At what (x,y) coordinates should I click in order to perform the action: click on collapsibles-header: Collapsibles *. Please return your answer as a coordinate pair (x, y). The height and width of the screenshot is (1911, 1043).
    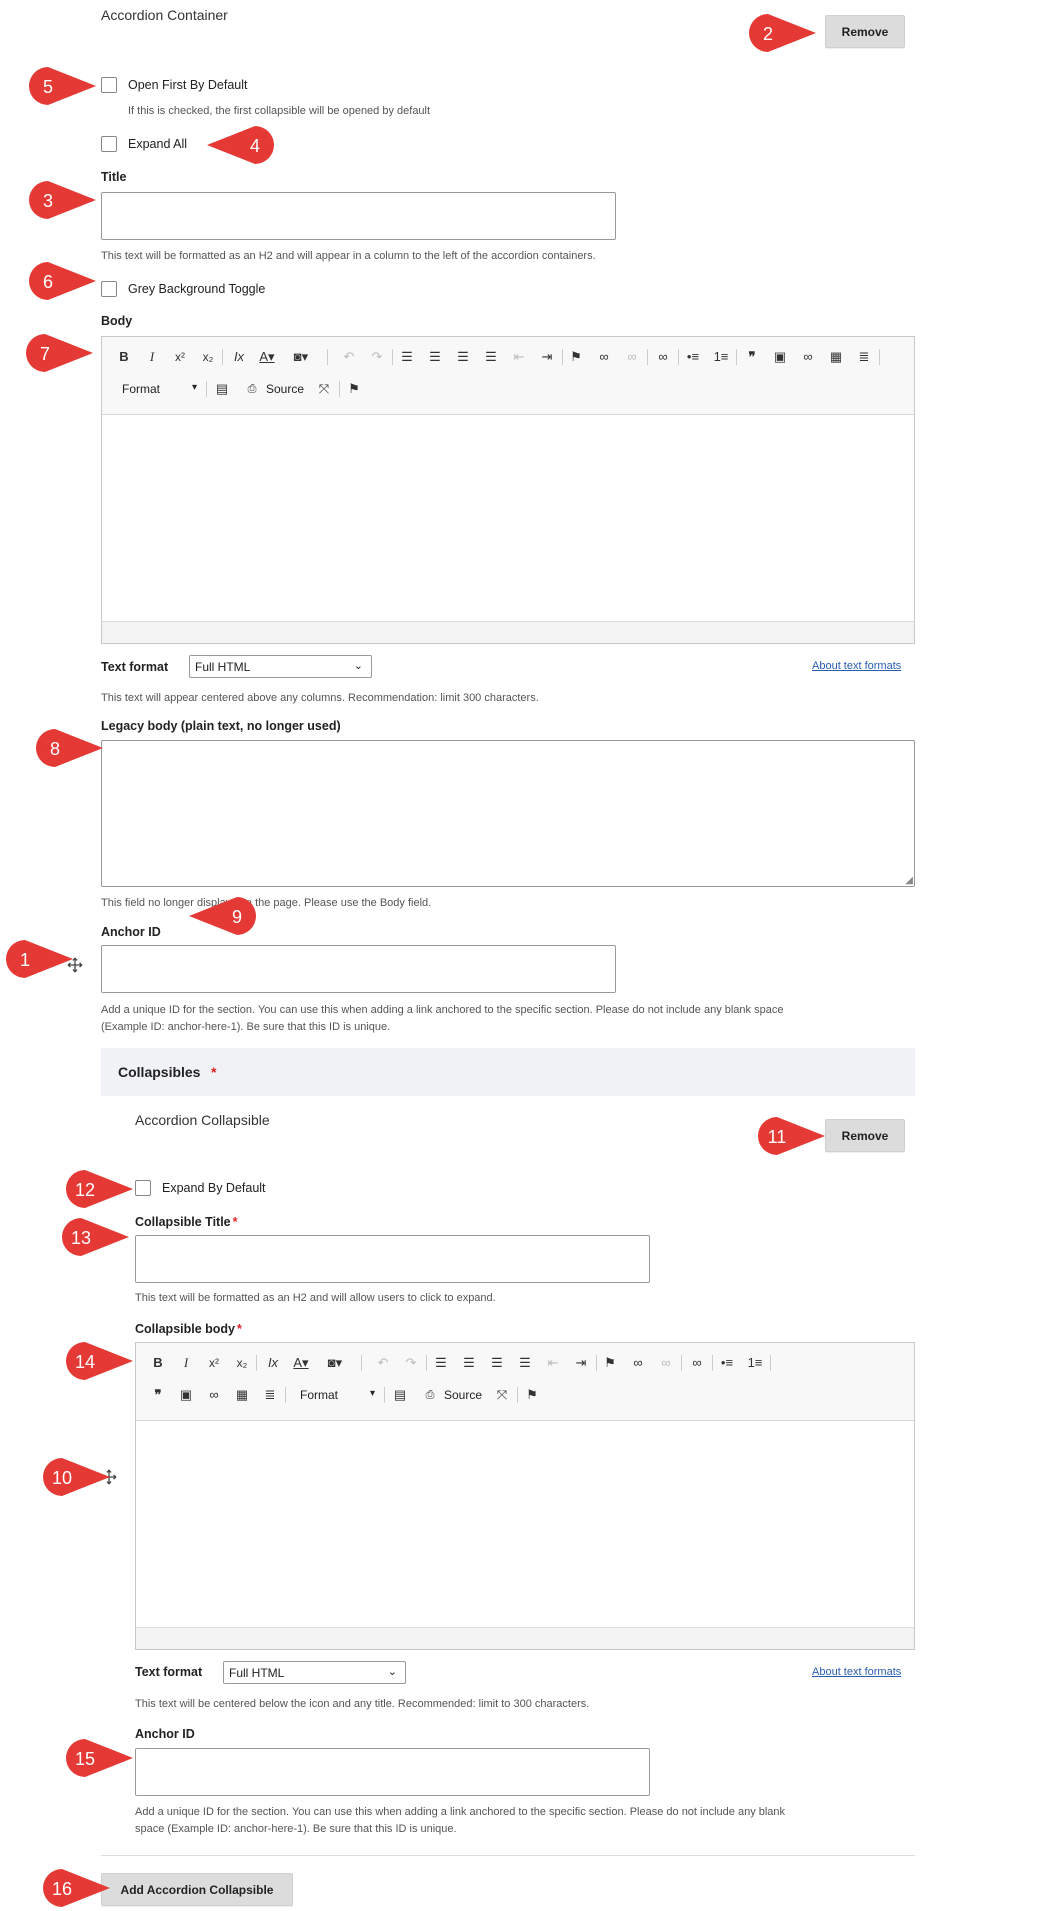
    Looking at the image, I should click on (508, 1072).